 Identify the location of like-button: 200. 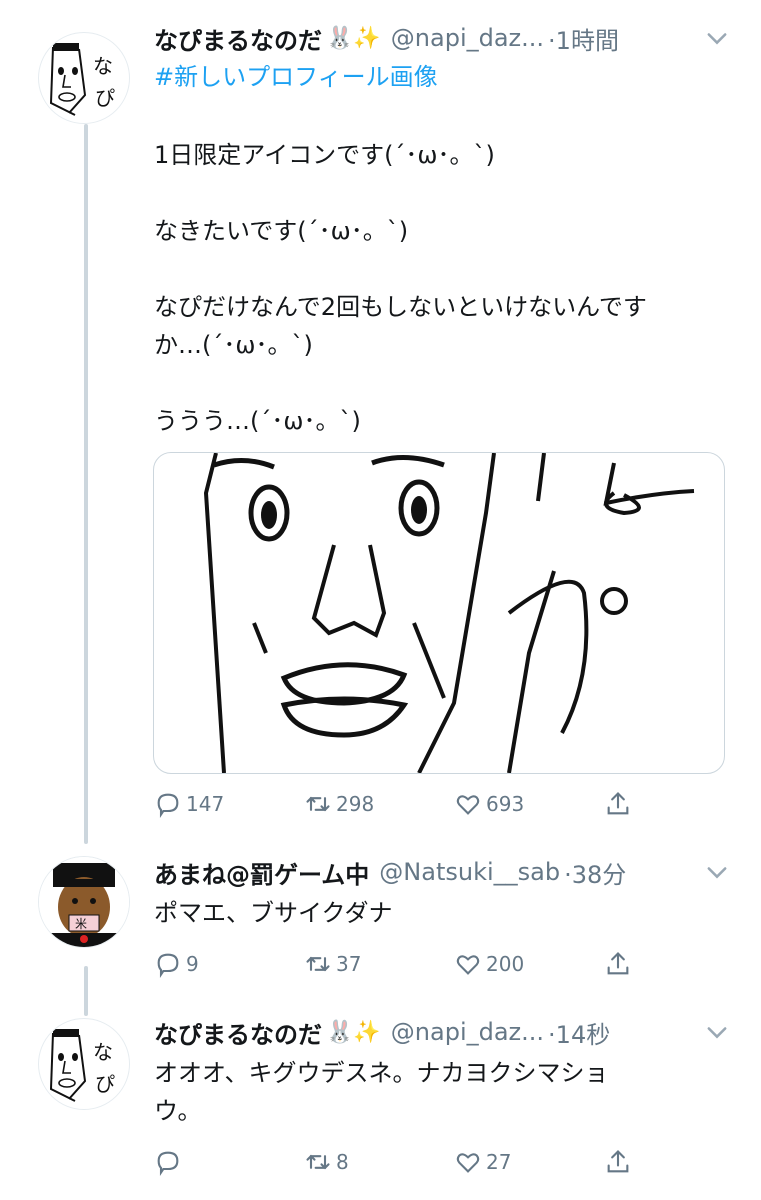
(489, 964).